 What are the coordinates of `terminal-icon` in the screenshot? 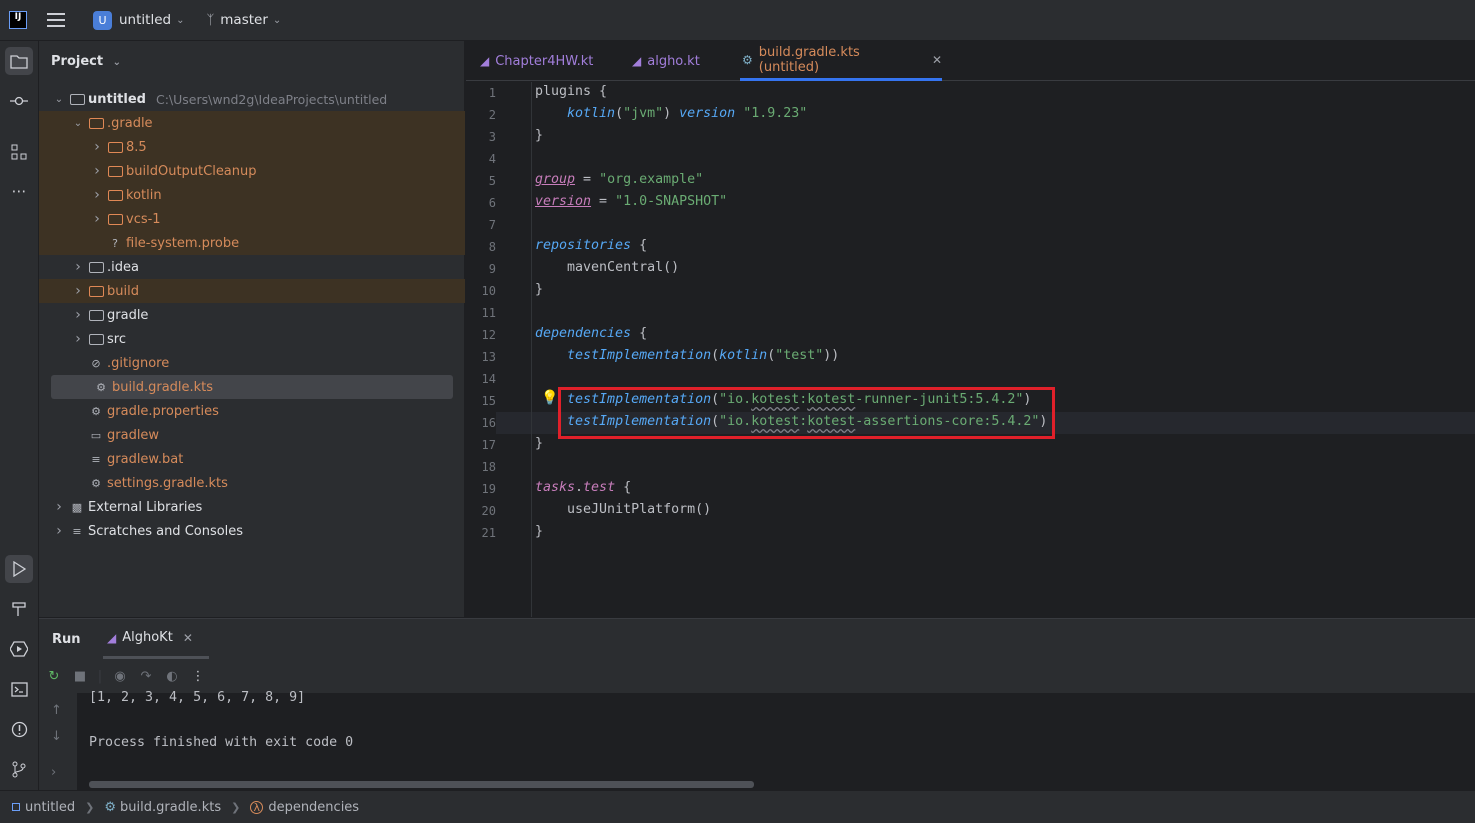 It's located at (19, 689).